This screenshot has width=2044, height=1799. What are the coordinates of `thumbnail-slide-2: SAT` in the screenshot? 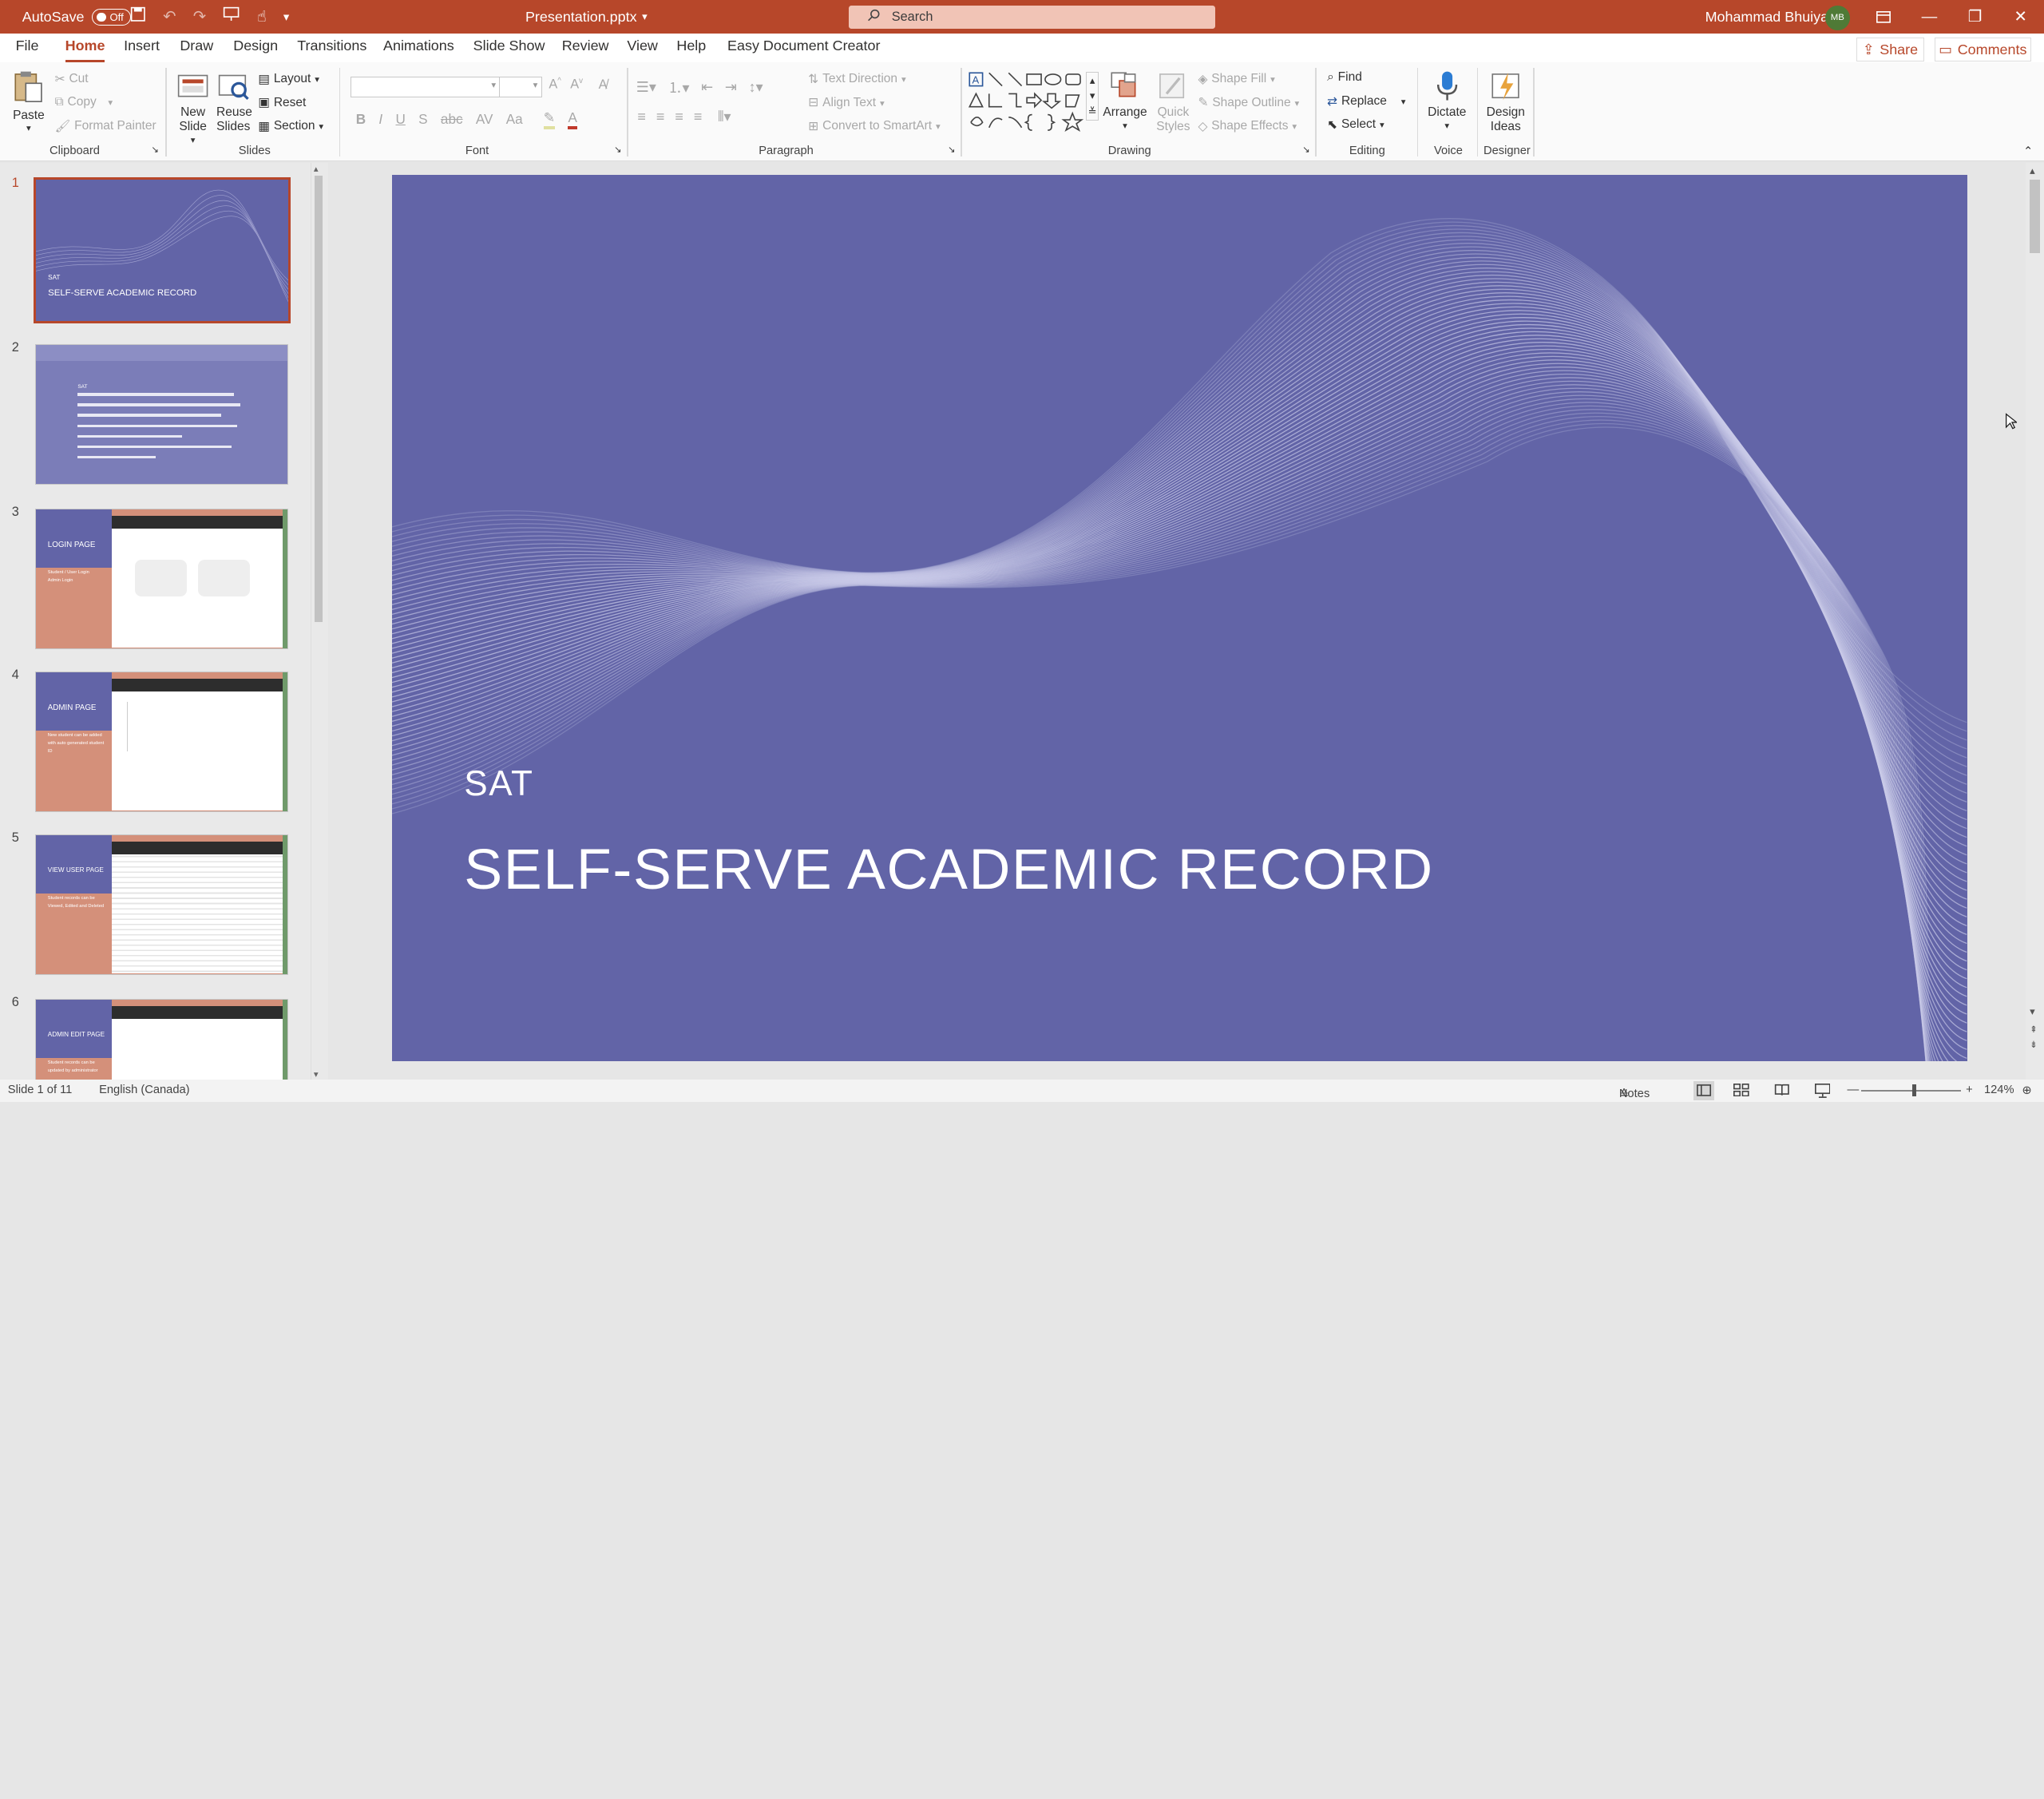 It's located at (161, 414).